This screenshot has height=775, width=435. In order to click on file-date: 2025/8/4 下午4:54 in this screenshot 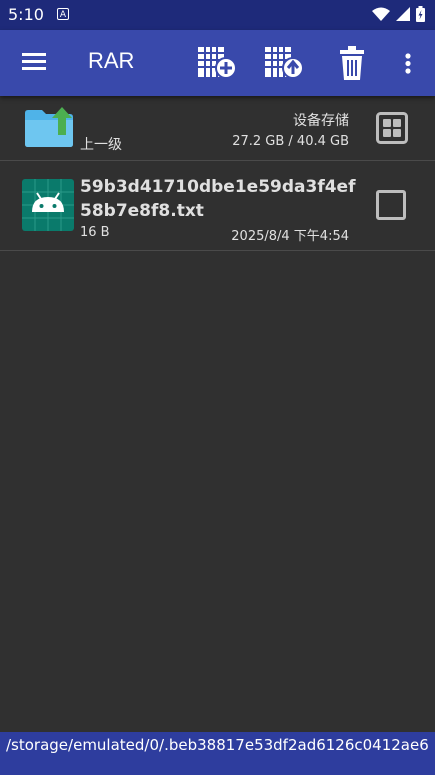, I will do `click(290, 236)`.